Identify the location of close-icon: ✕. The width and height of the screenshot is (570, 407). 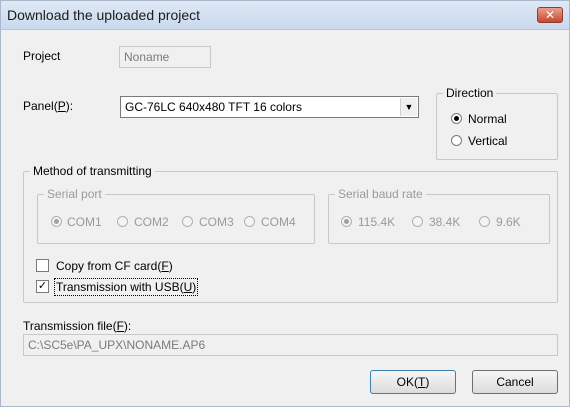
(550, 15).